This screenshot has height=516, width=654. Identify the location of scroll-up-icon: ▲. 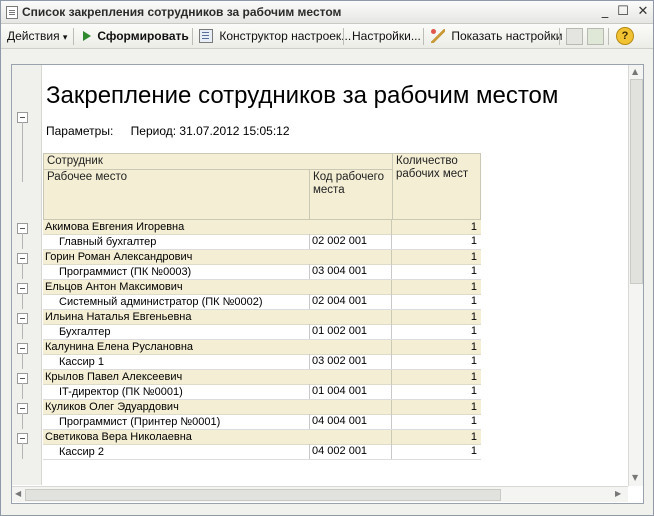
(635, 72).